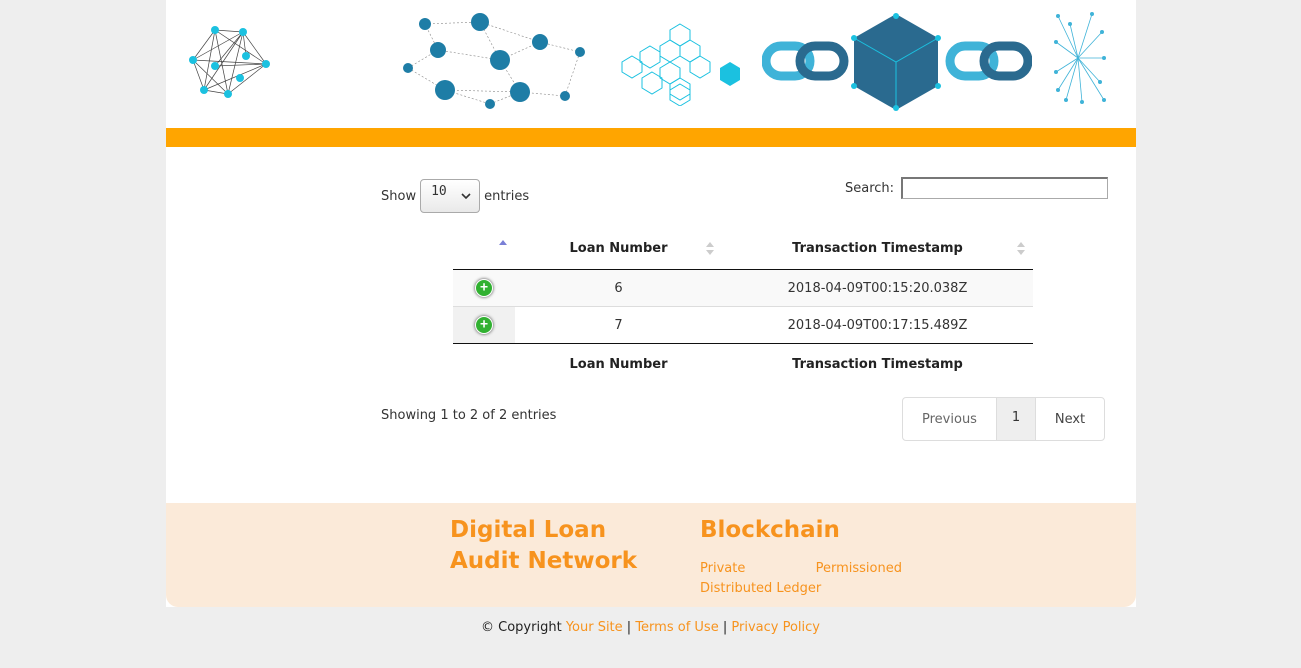 This screenshot has height=668, width=1301. Describe the element at coordinates (439, 191) in the screenshot. I see `entries-per-page-value: 10` at that location.